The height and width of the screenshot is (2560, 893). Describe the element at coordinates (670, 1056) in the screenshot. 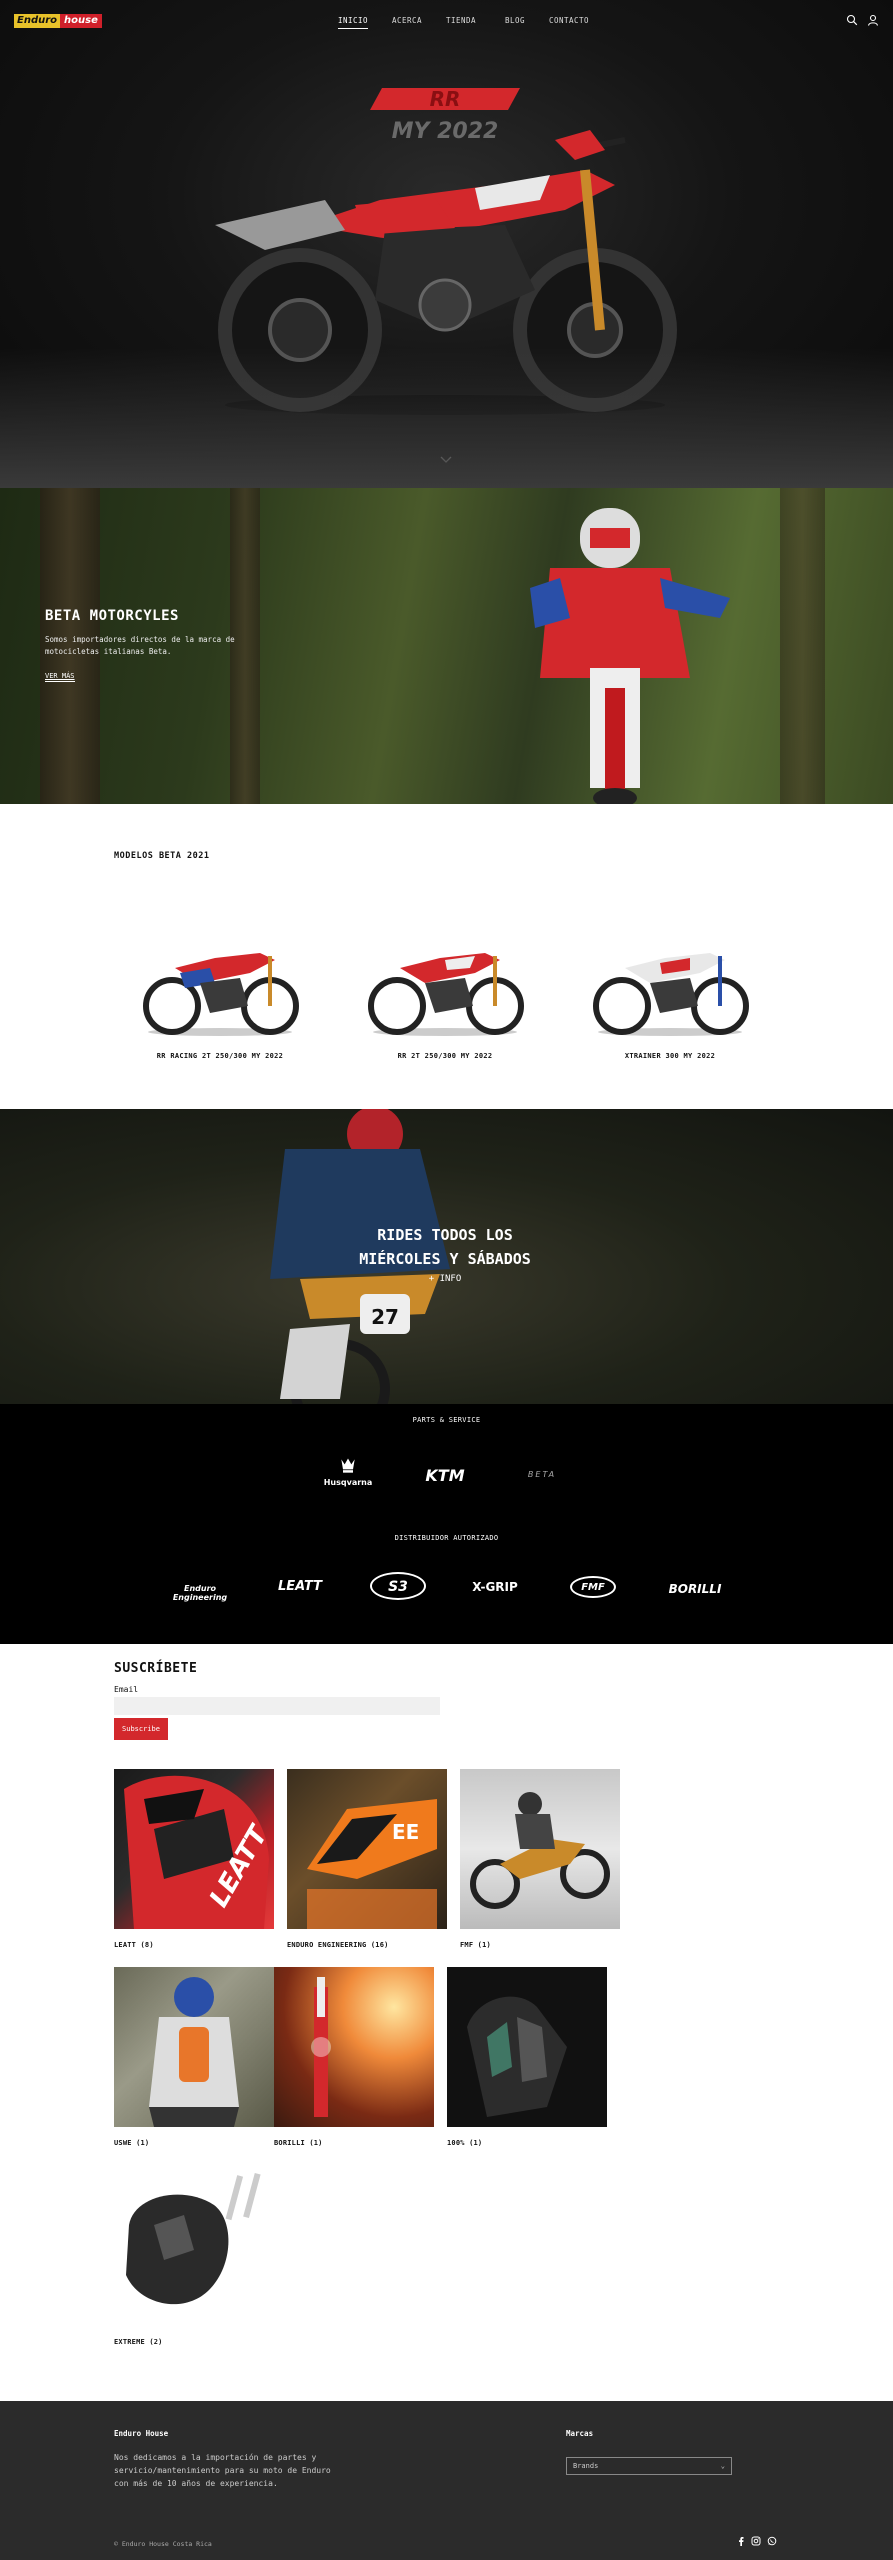

I see `model-caption: XTRAINER 300 MY 2022` at that location.